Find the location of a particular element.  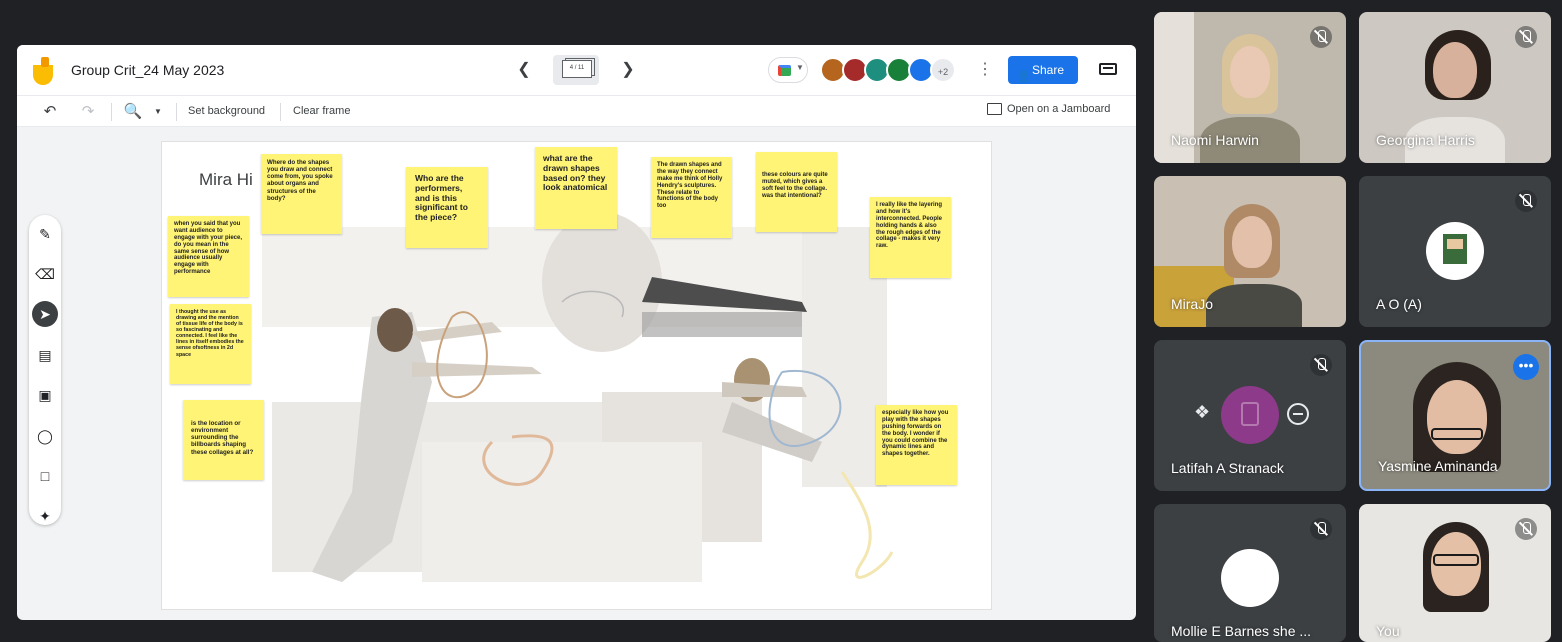

image-icon: ▣ is located at coordinates (45, 395).